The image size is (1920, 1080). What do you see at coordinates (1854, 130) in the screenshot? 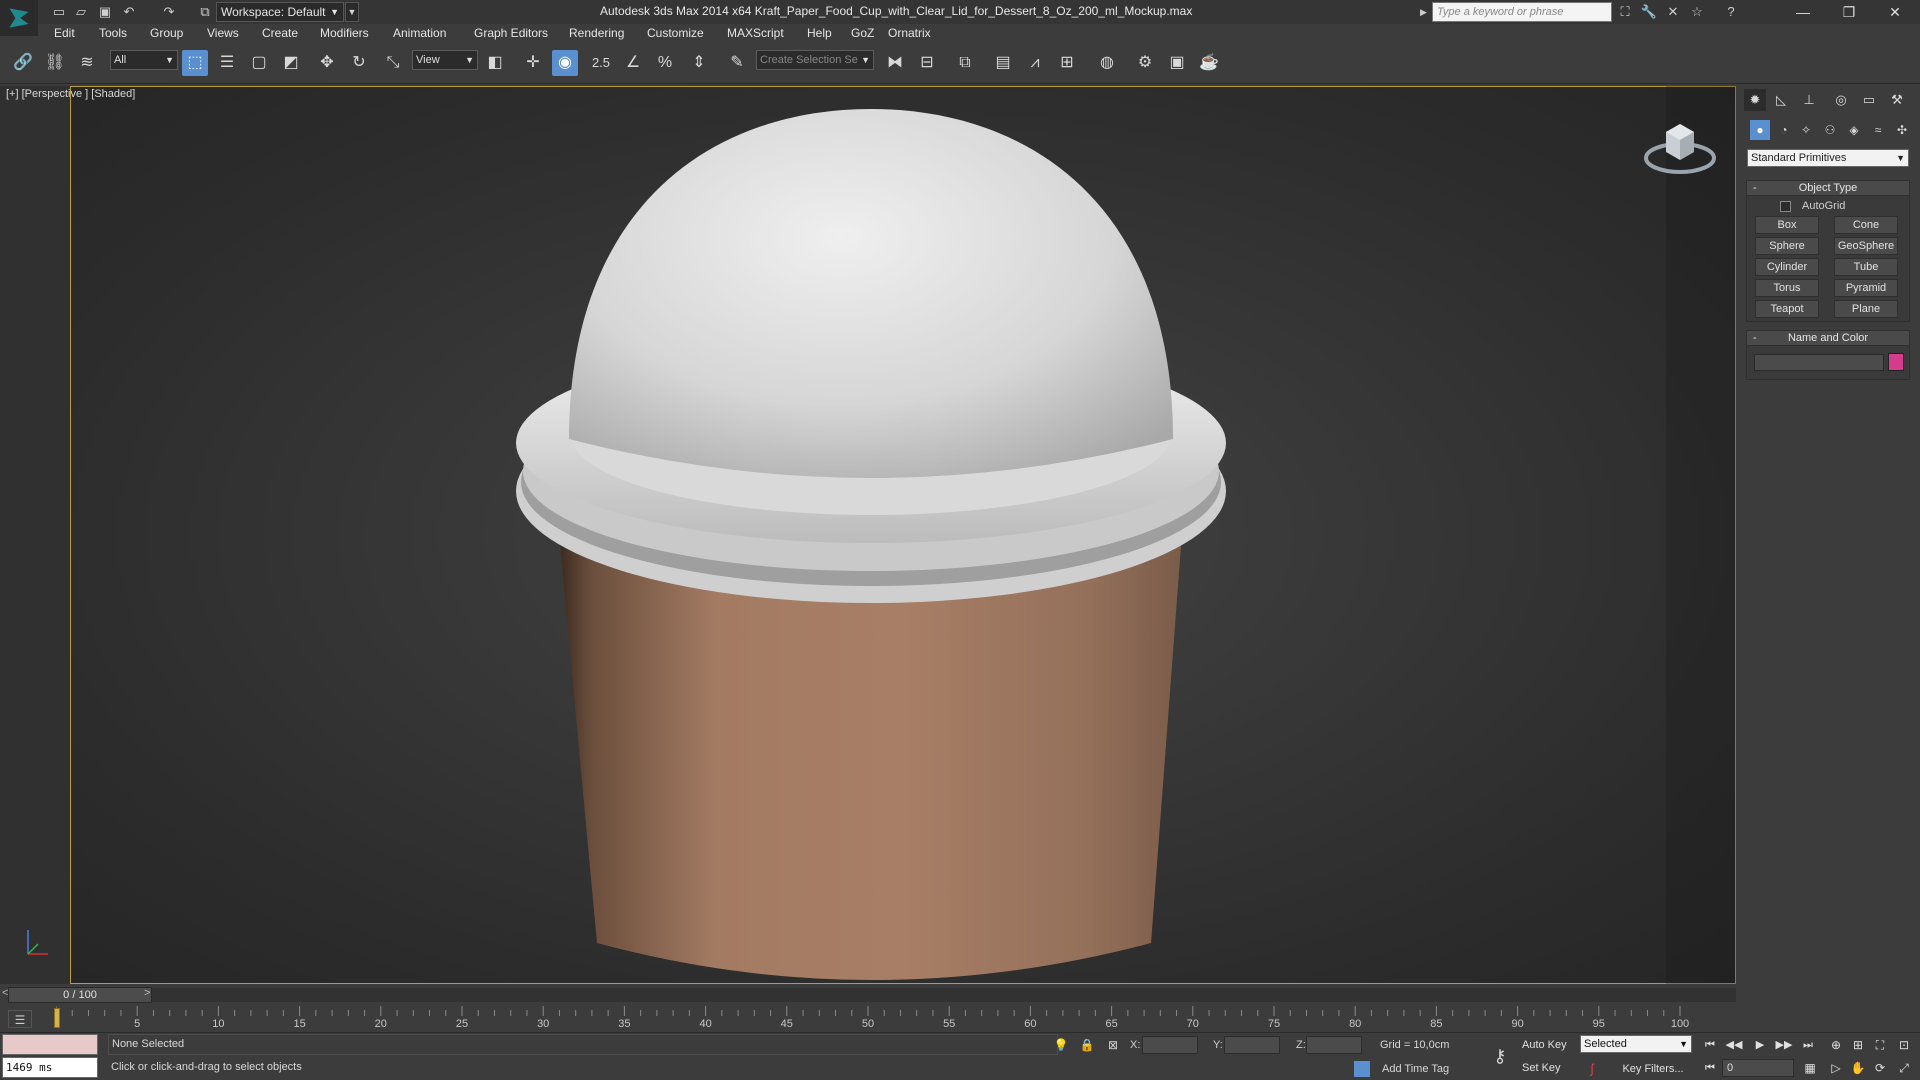
I see `helpers-icon: ◈` at bounding box center [1854, 130].